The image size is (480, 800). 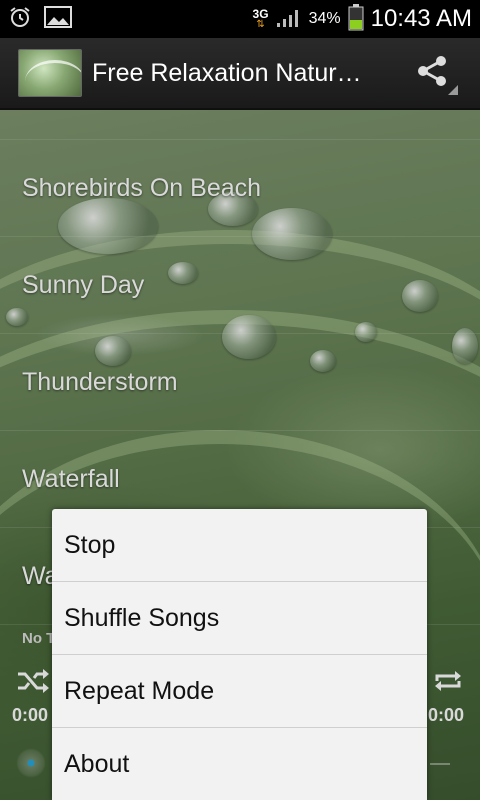 I want to click on share-icon, so click(x=432, y=73).